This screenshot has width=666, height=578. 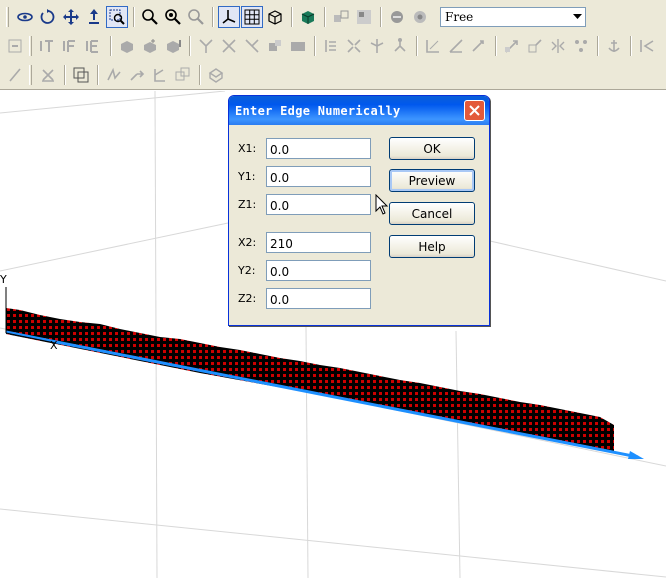 What do you see at coordinates (15, 46) in the screenshot?
I see `snap-icon` at bounding box center [15, 46].